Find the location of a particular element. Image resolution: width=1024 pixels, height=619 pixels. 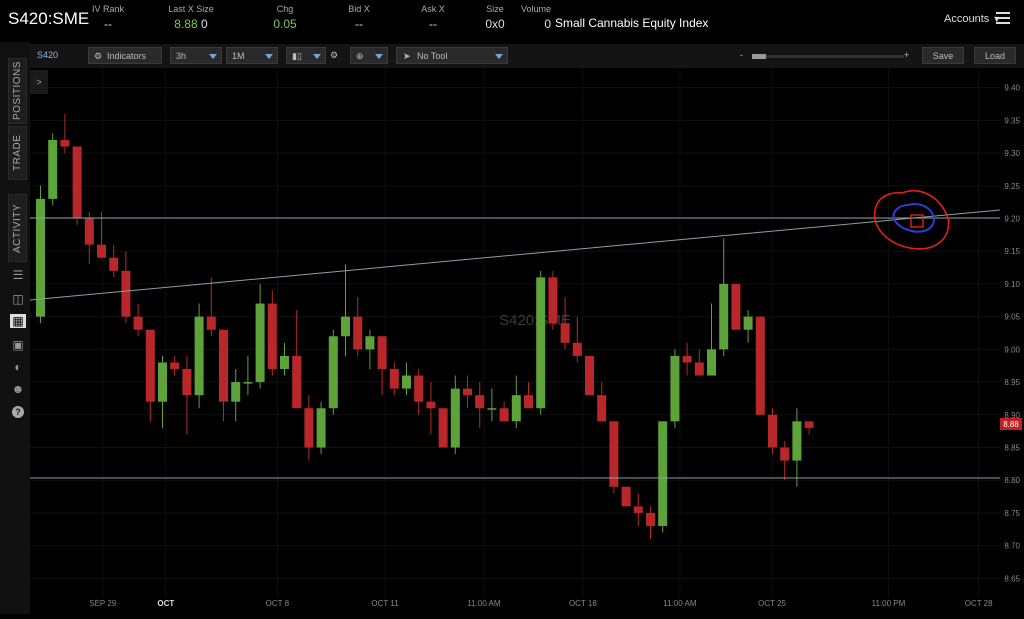

chart-watermark: S420:SME is located at coordinates (535, 320).